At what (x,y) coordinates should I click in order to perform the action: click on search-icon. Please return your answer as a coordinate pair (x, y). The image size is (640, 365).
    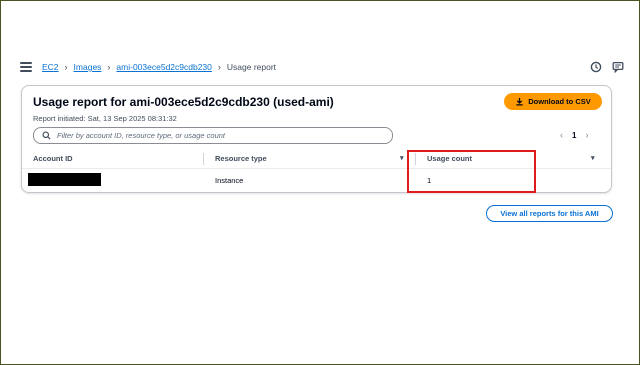
    Looking at the image, I should click on (46, 135).